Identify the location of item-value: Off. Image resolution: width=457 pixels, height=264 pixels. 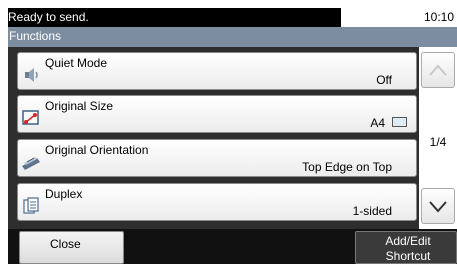
(384, 80).